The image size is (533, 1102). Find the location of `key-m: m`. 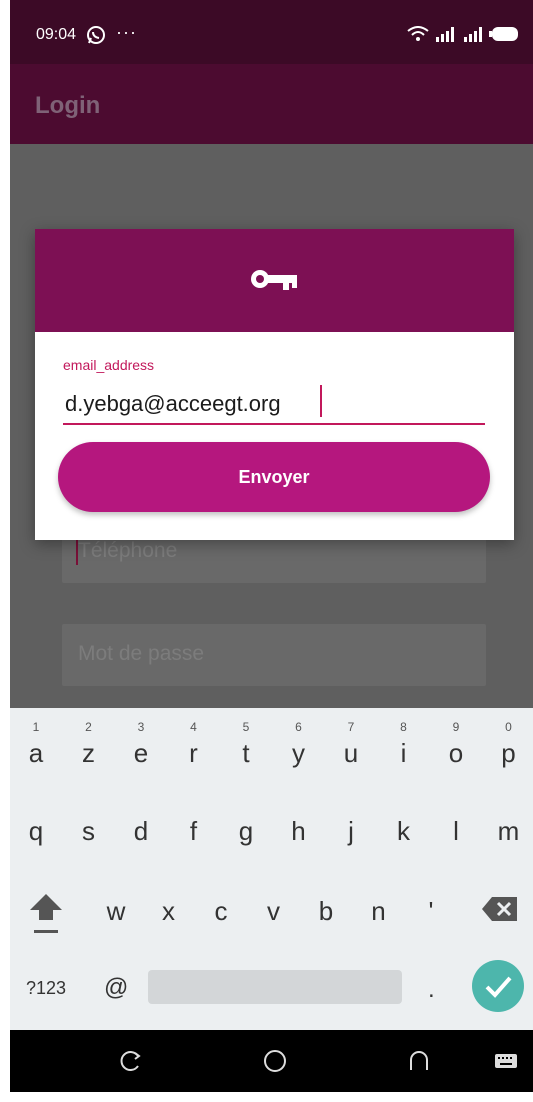

key-m: m is located at coordinates (509, 827).